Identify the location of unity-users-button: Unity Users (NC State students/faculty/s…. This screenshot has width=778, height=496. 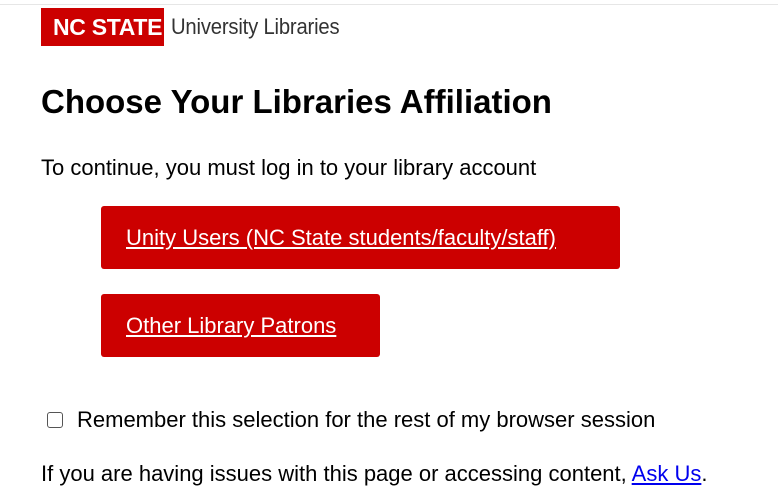
(360, 237).